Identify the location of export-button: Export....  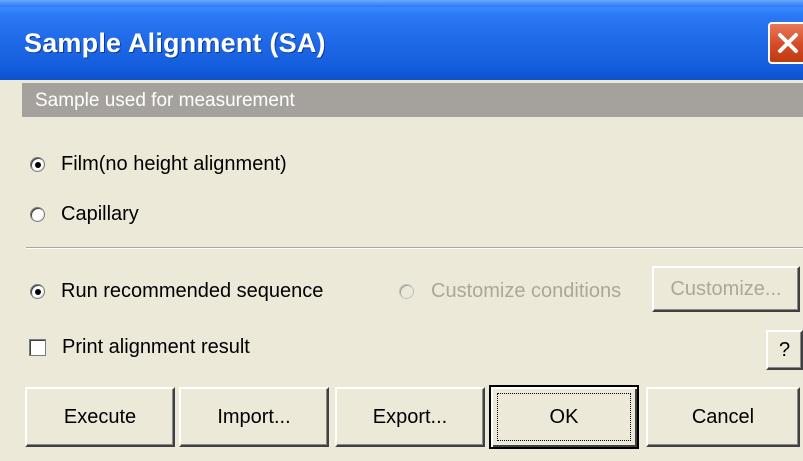
(410, 417).